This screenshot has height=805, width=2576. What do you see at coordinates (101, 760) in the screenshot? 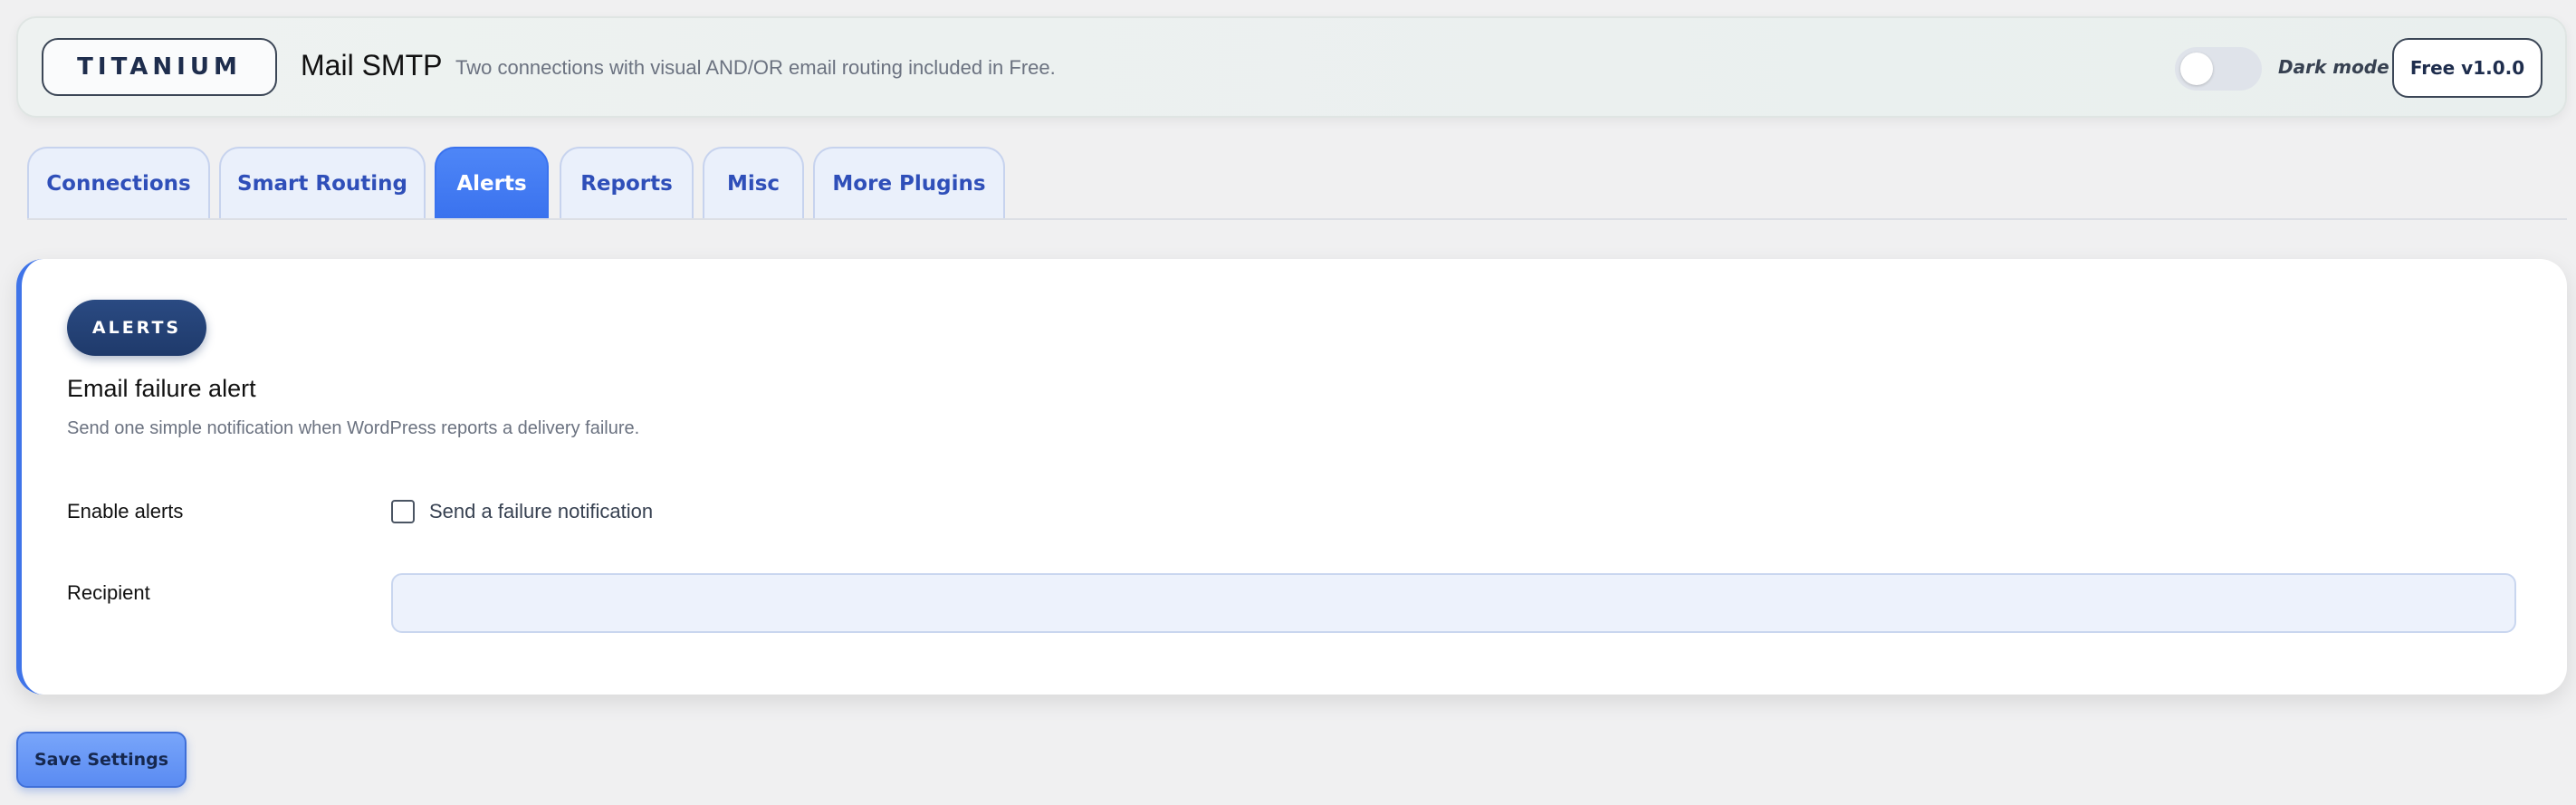
I see `save-settings-button: Save Settings` at bounding box center [101, 760].